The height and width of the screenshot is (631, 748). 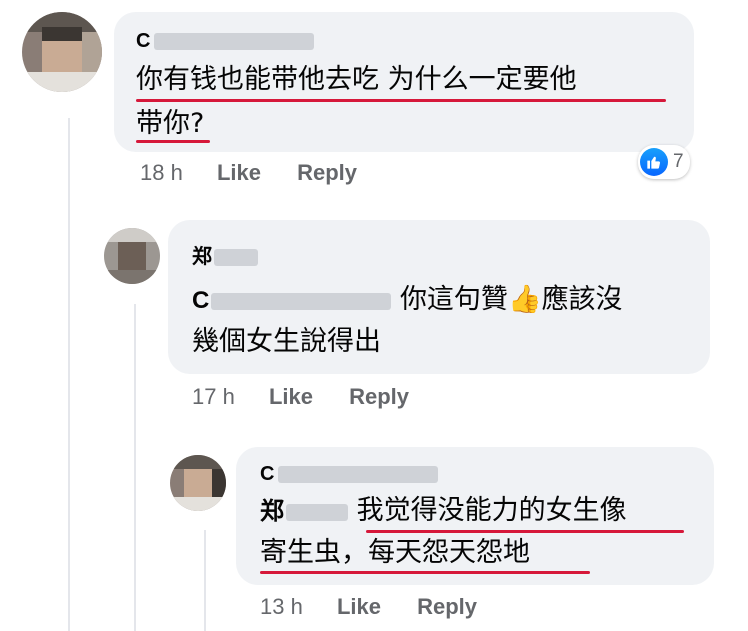 I want to click on comment-timestamp: 13 h, so click(x=281, y=606).